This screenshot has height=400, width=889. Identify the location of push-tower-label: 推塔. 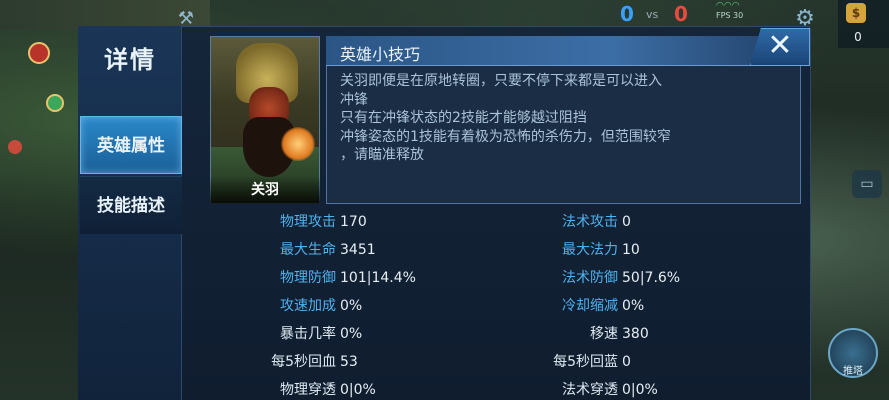
(853, 371).